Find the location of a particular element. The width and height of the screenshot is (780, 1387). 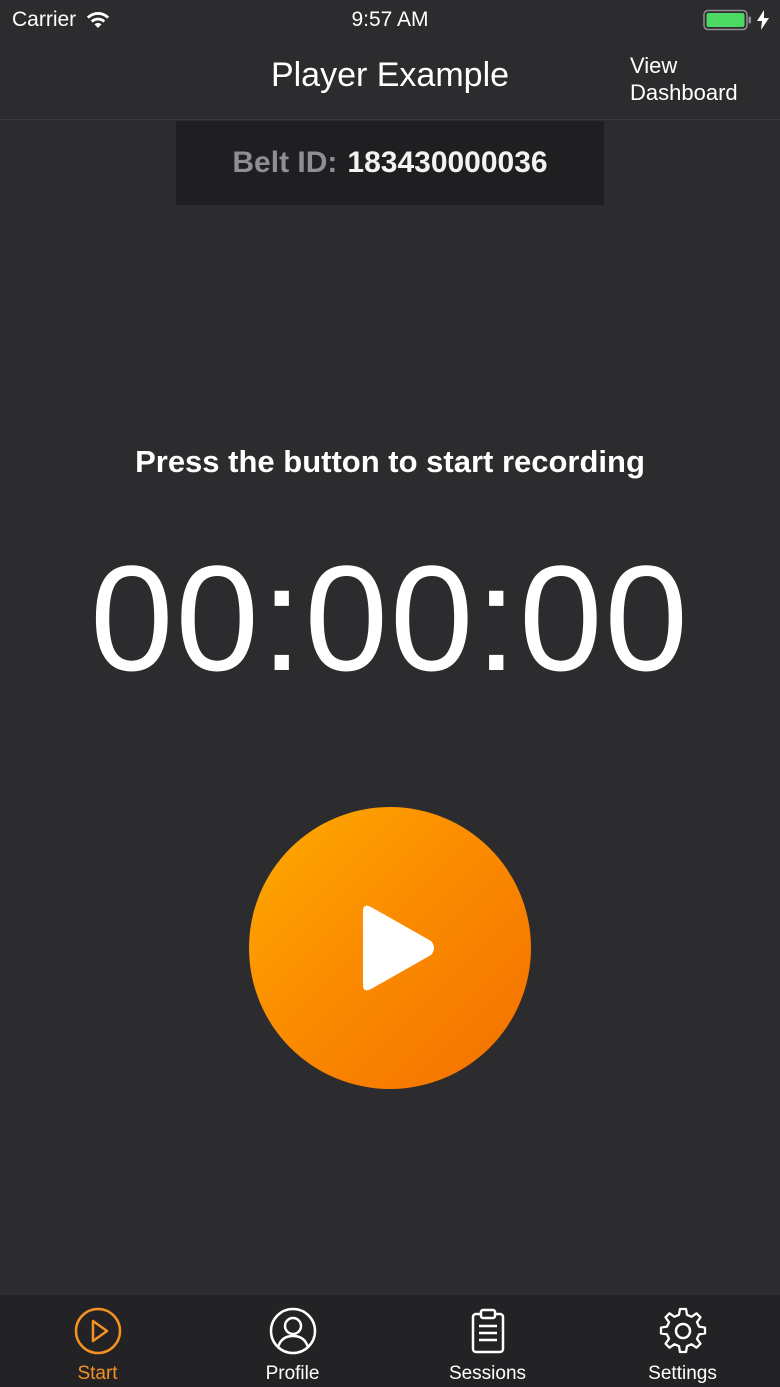

tab-settings: Settings is located at coordinates (682, 1341).